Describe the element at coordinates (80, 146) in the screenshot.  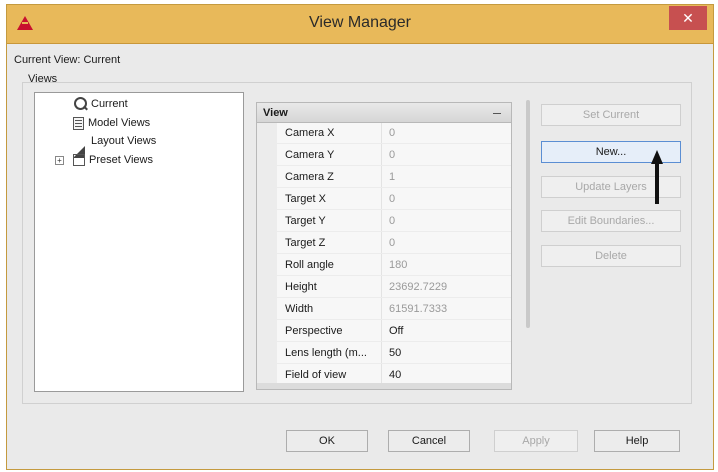
I see `layout-views-icon` at that location.